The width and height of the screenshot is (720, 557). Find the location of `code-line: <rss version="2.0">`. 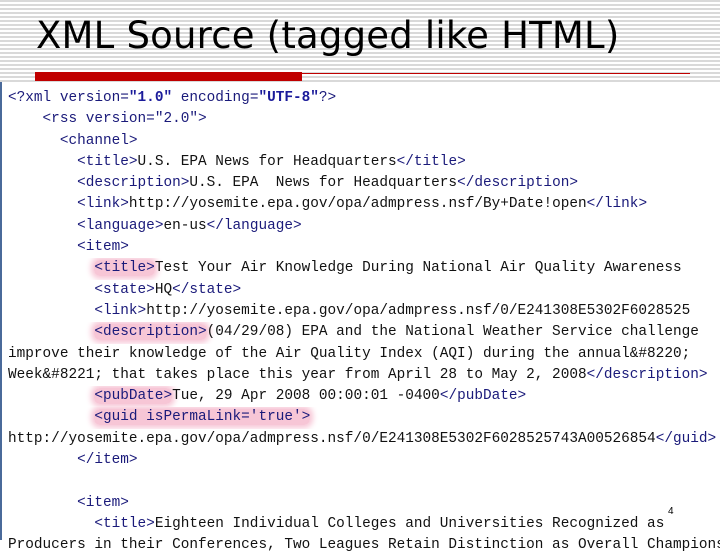

code-line: <rss version="2.0"> is located at coordinates (364, 119).